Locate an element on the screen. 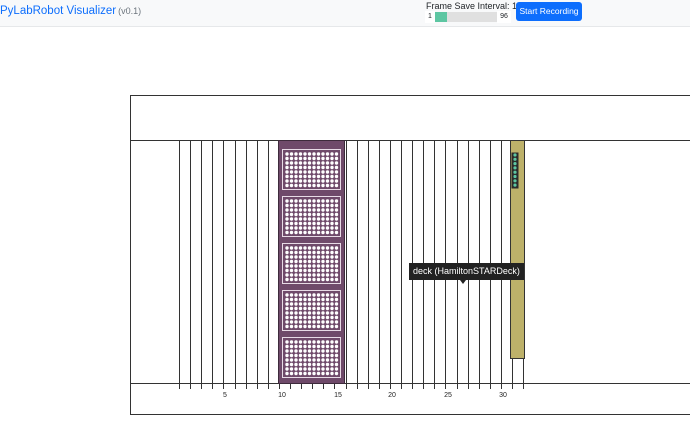 This screenshot has height=421, width=690. slider-track is located at coordinates (466, 17).